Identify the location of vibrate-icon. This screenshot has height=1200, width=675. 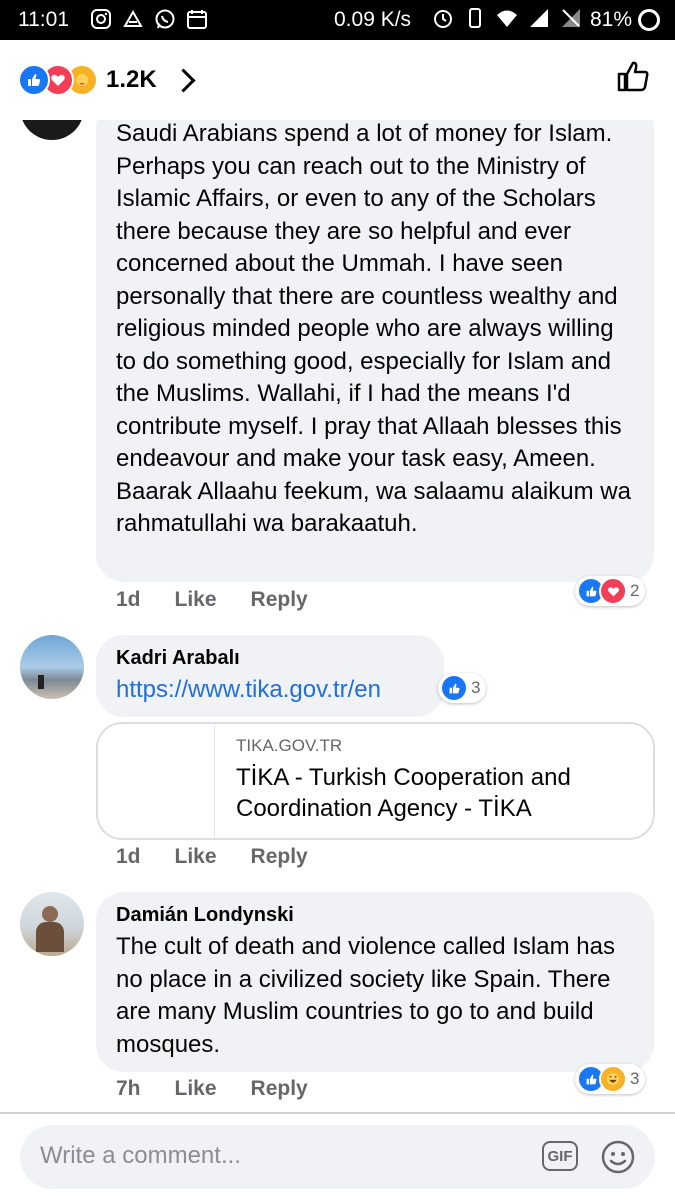
(475, 18).